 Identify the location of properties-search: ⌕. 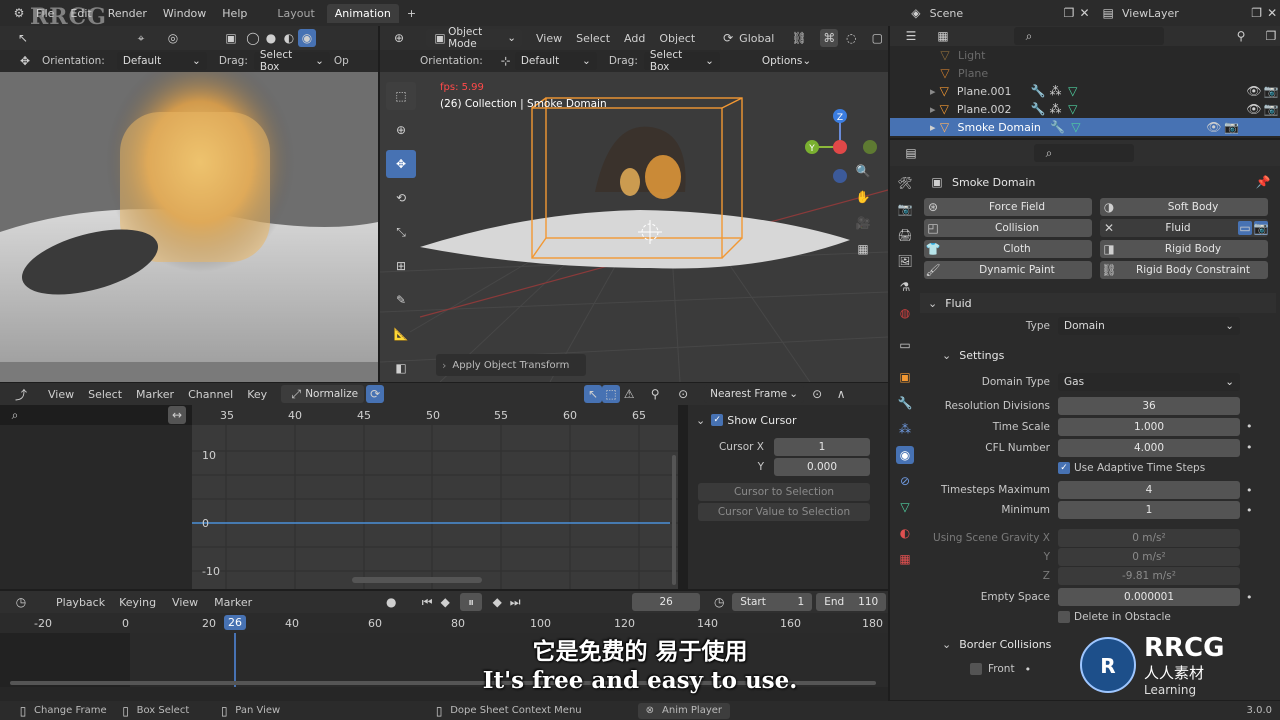
(1084, 153).